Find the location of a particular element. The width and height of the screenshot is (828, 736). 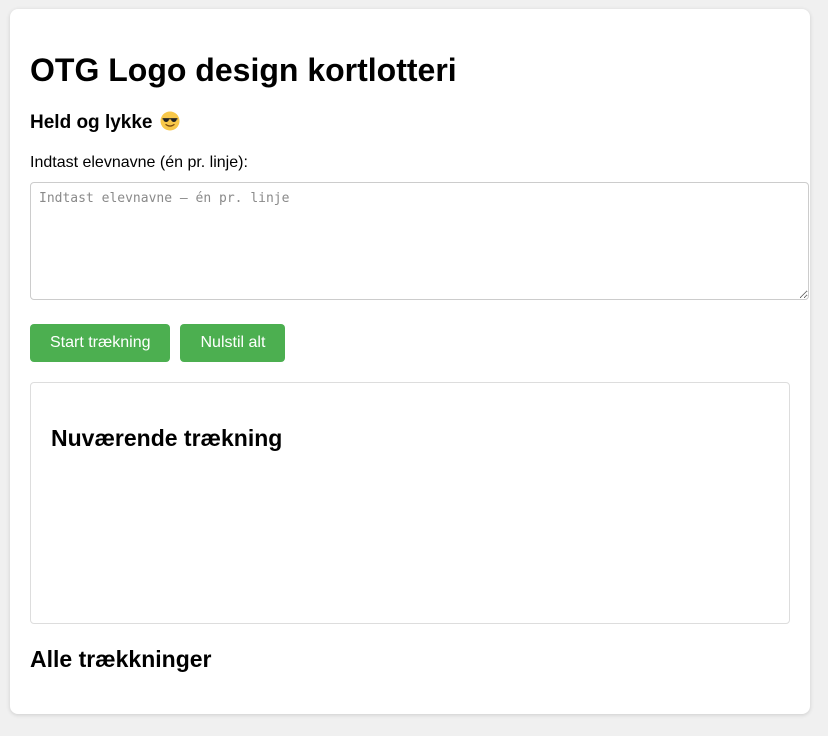

smiling-face-with-sunglasses-icon is located at coordinates (170, 121).